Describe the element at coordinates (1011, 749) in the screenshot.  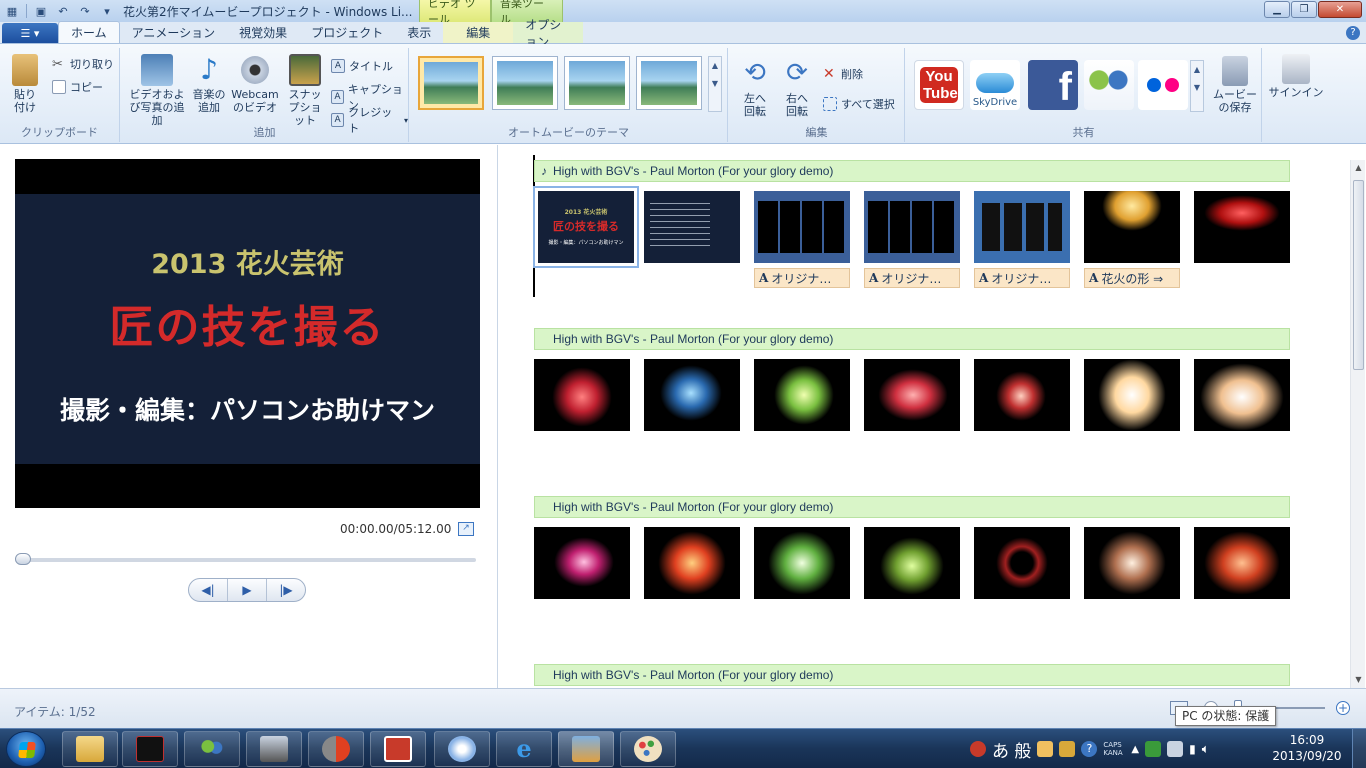
I see `ime-mode: あ 般` at that location.